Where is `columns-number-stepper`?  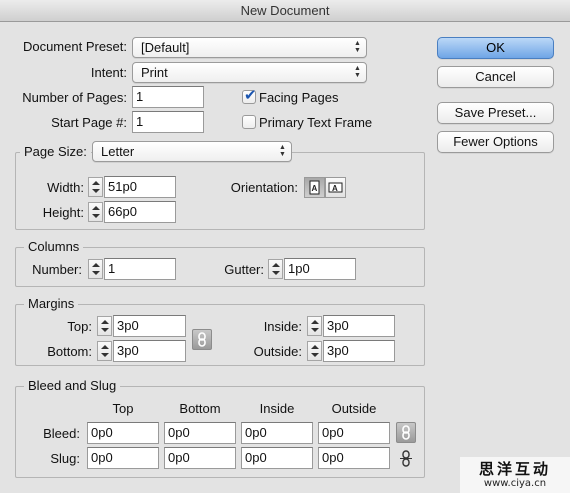
columns-number-stepper is located at coordinates (95, 269).